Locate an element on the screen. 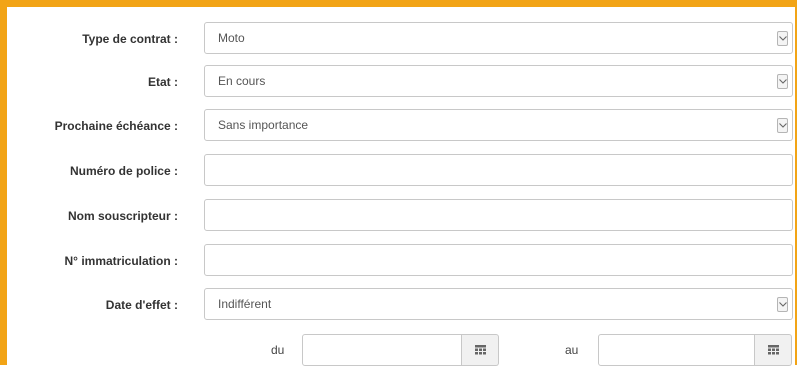 The image size is (797, 367). contract-type-select: Moto is located at coordinates (498, 38).